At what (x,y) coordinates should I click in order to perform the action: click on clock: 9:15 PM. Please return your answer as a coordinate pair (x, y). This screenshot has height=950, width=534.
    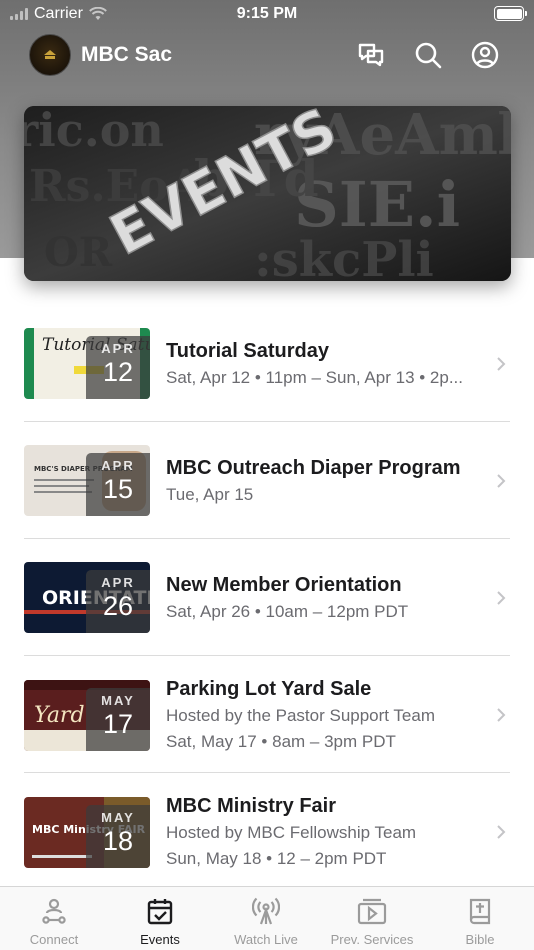
    Looking at the image, I should click on (267, 13).